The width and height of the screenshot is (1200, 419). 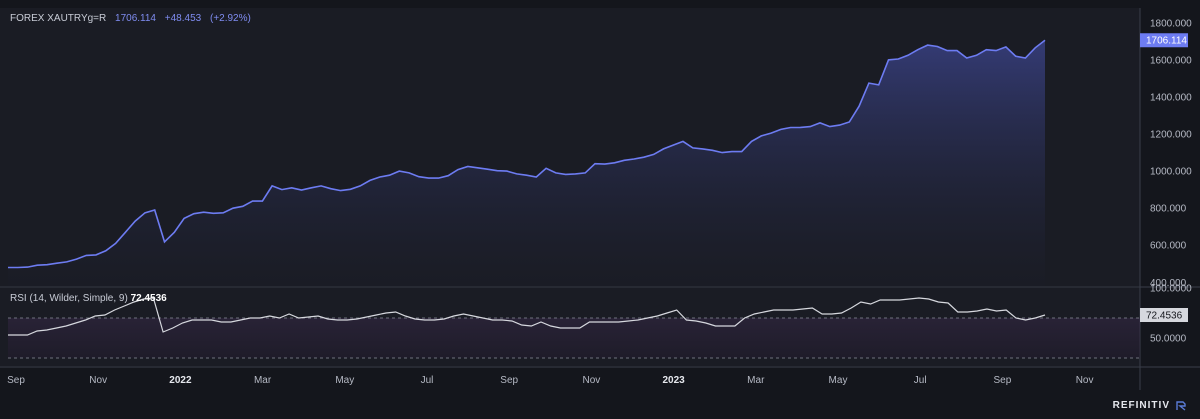 I want to click on price-y-tick-label: 1800.000, so click(x=1171, y=23).